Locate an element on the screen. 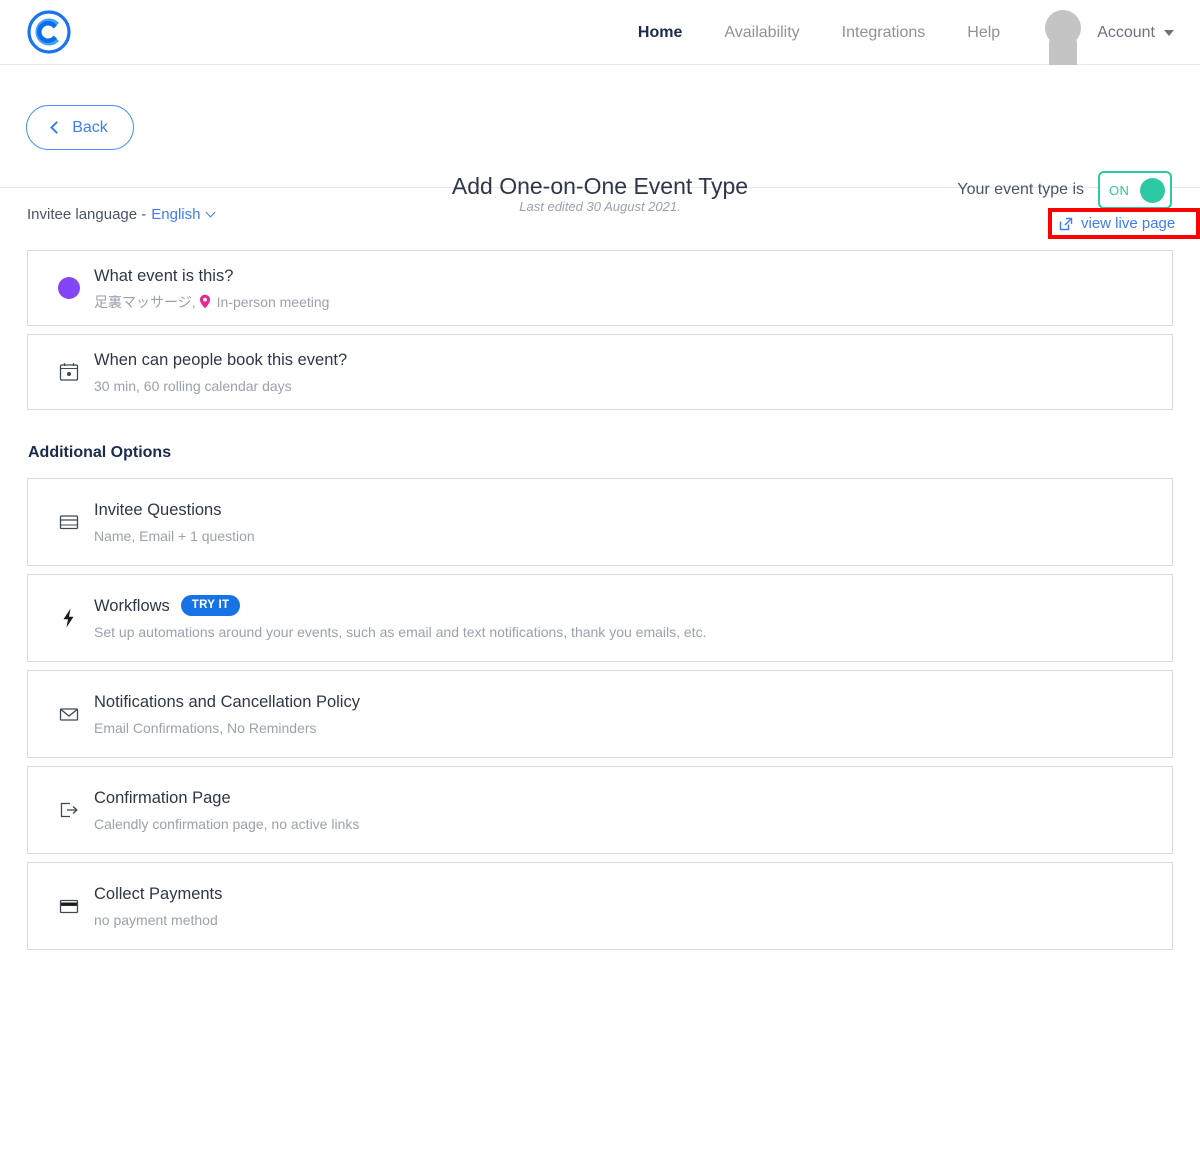 The image size is (1200, 1165). calendly-logo-icon is located at coordinates (49, 32).